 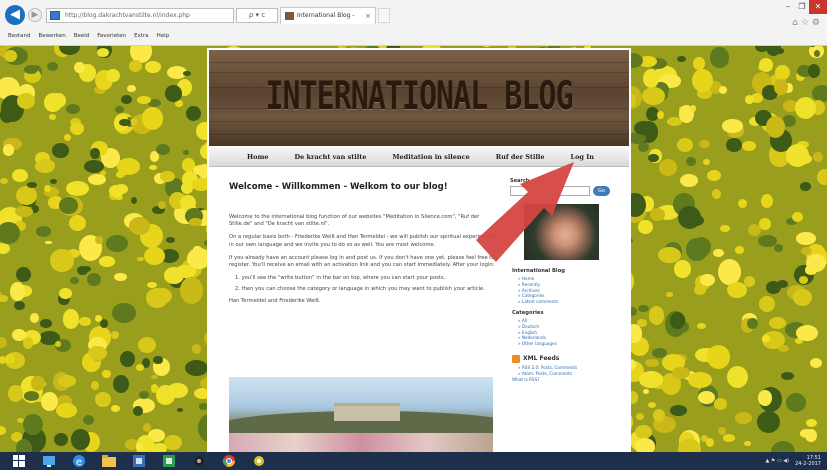 What do you see at coordinates (163, 36) in the screenshot?
I see `menu-help: Help` at bounding box center [163, 36].